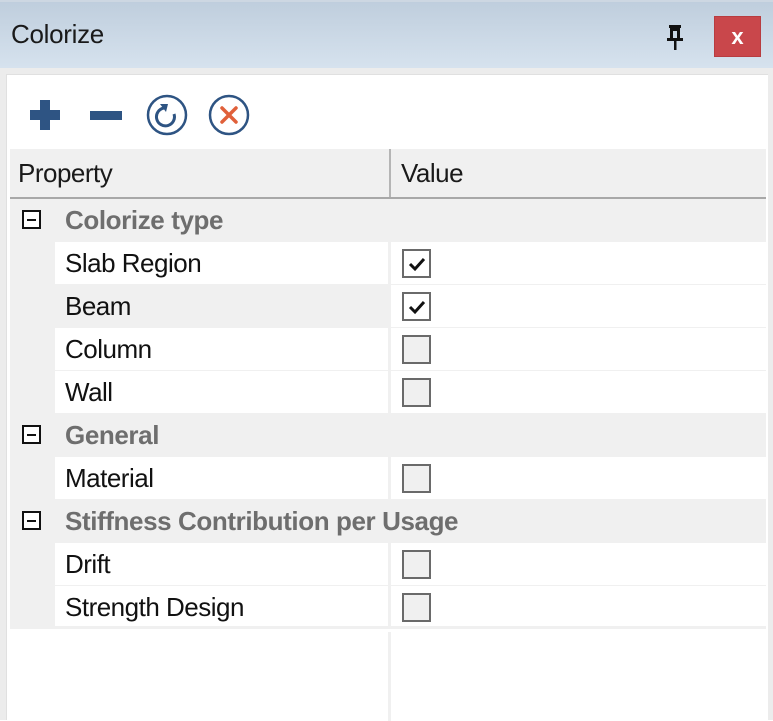 The height and width of the screenshot is (721, 773). I want to click on add-button, so click(45, 115).